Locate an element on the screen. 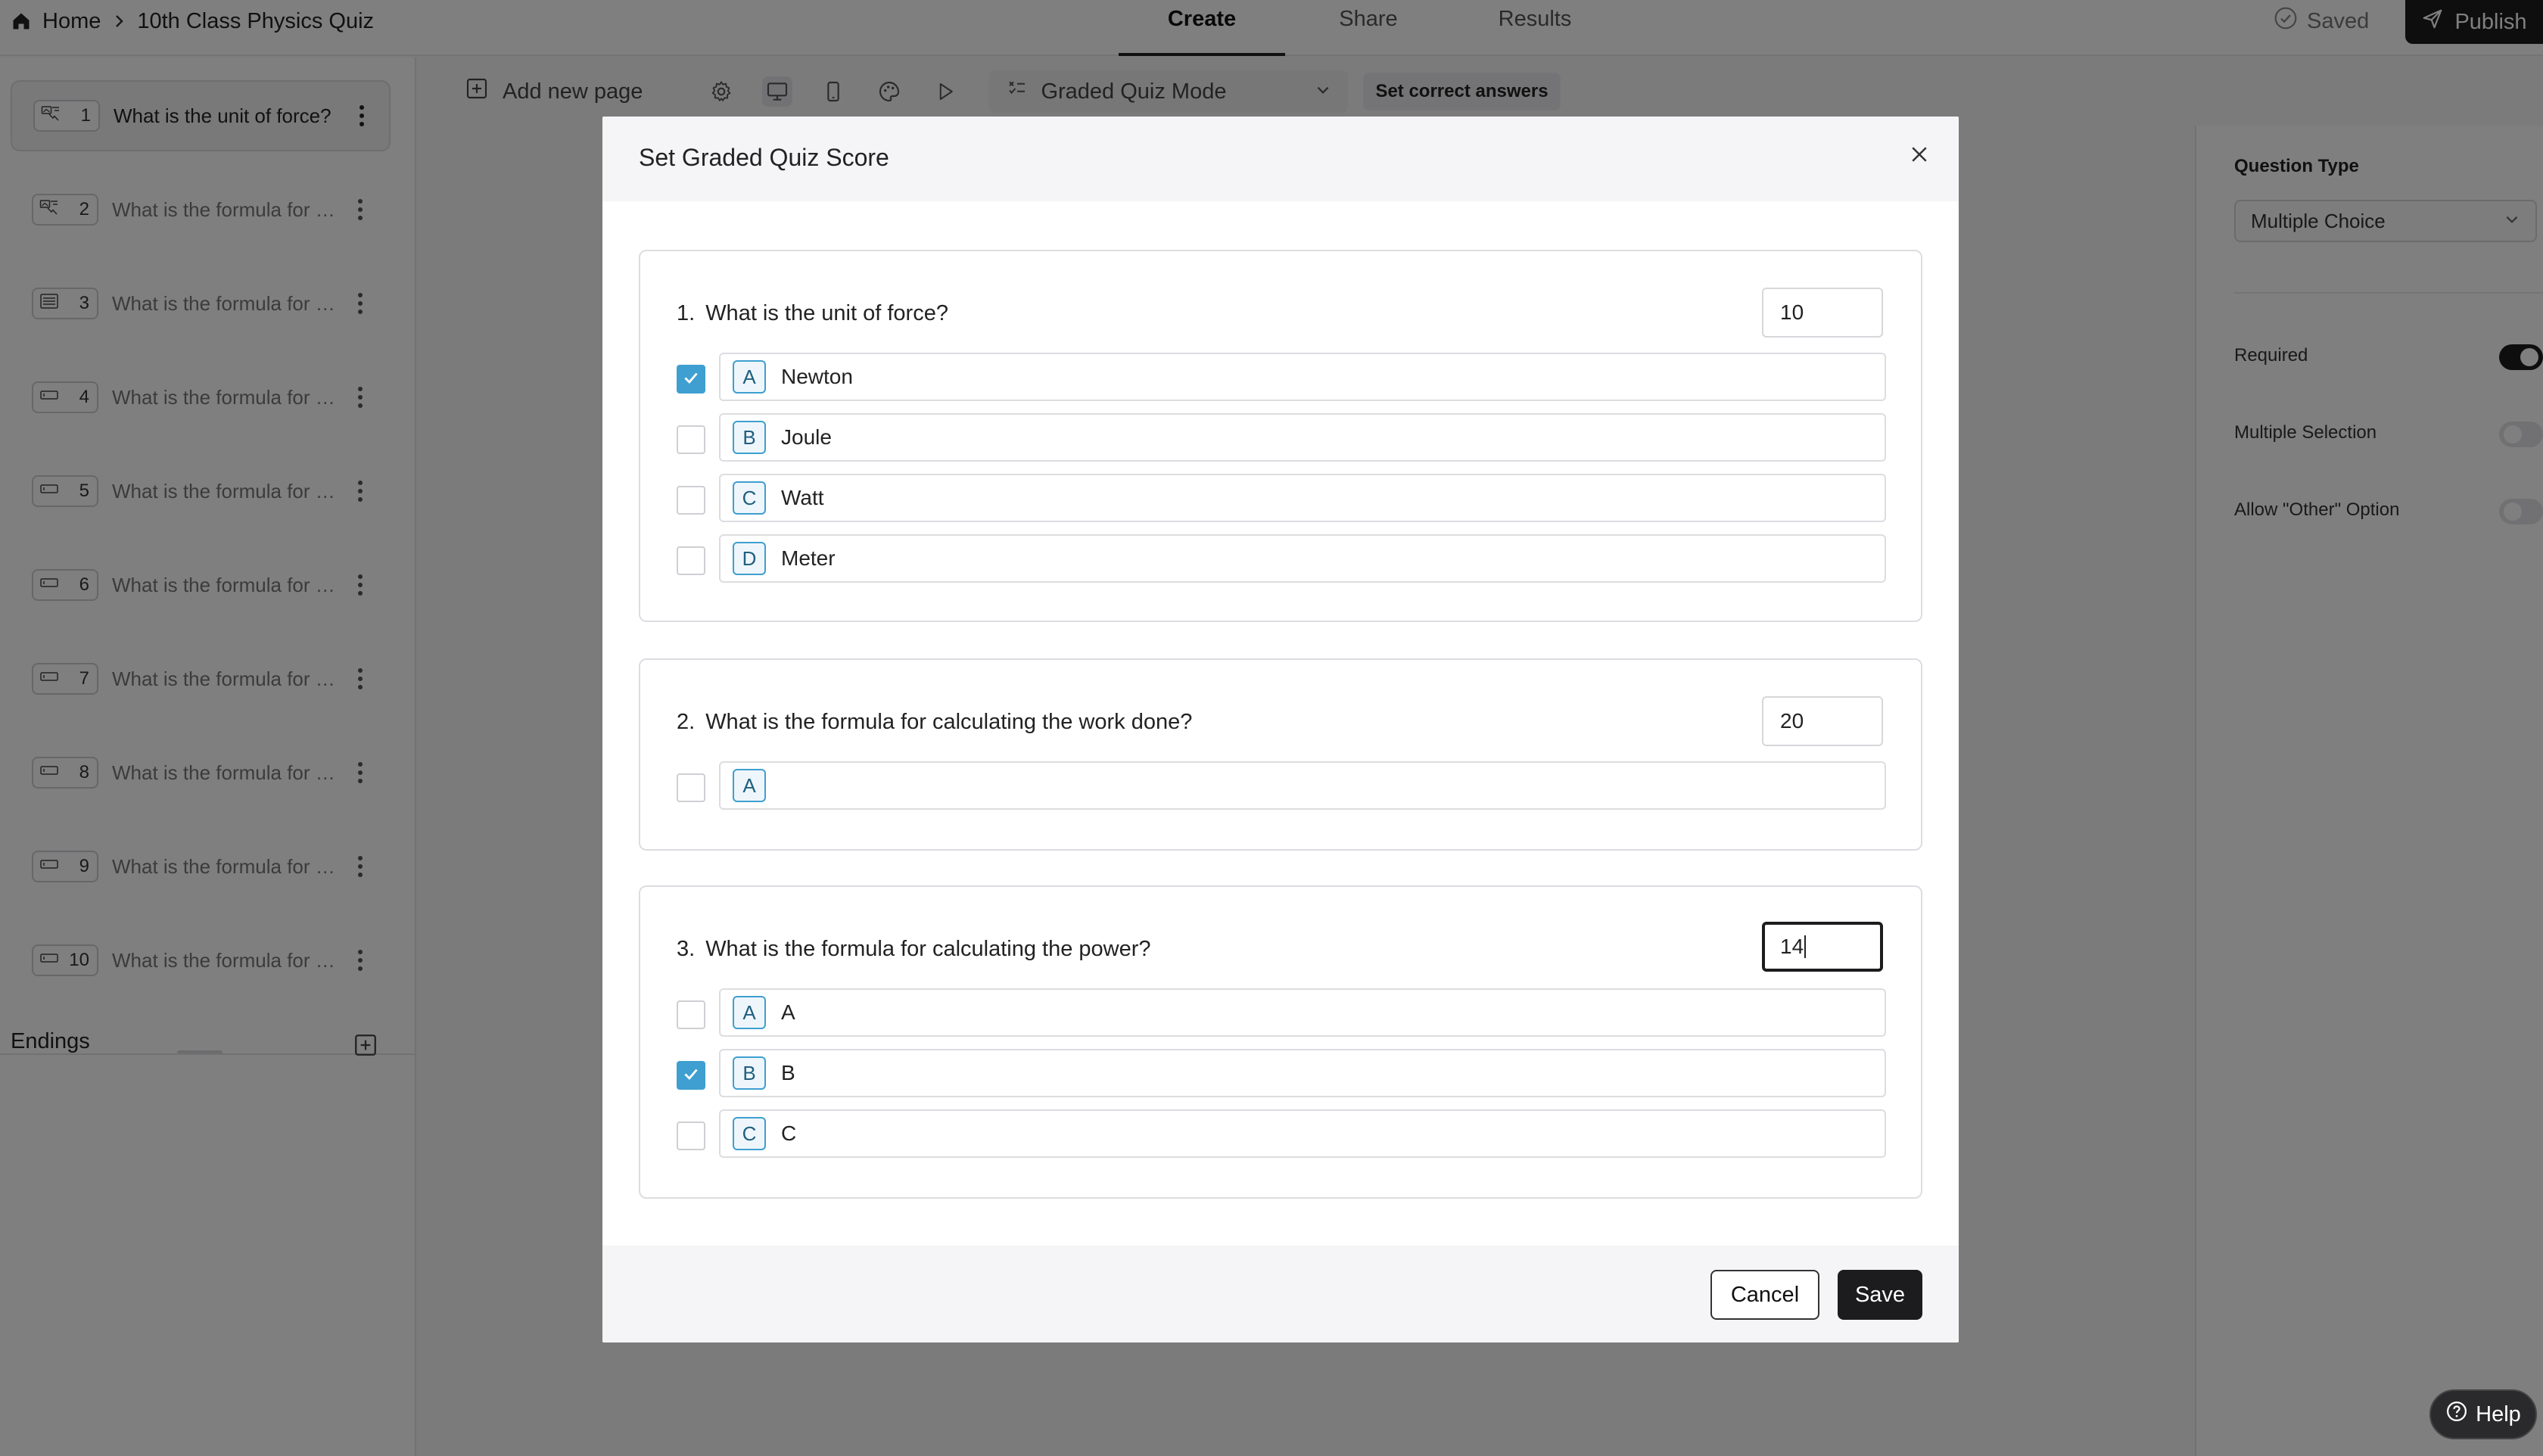 The height and width of the screenshot is (1456, 2543). score-input: 14 is located at coordinates (1822, 947).